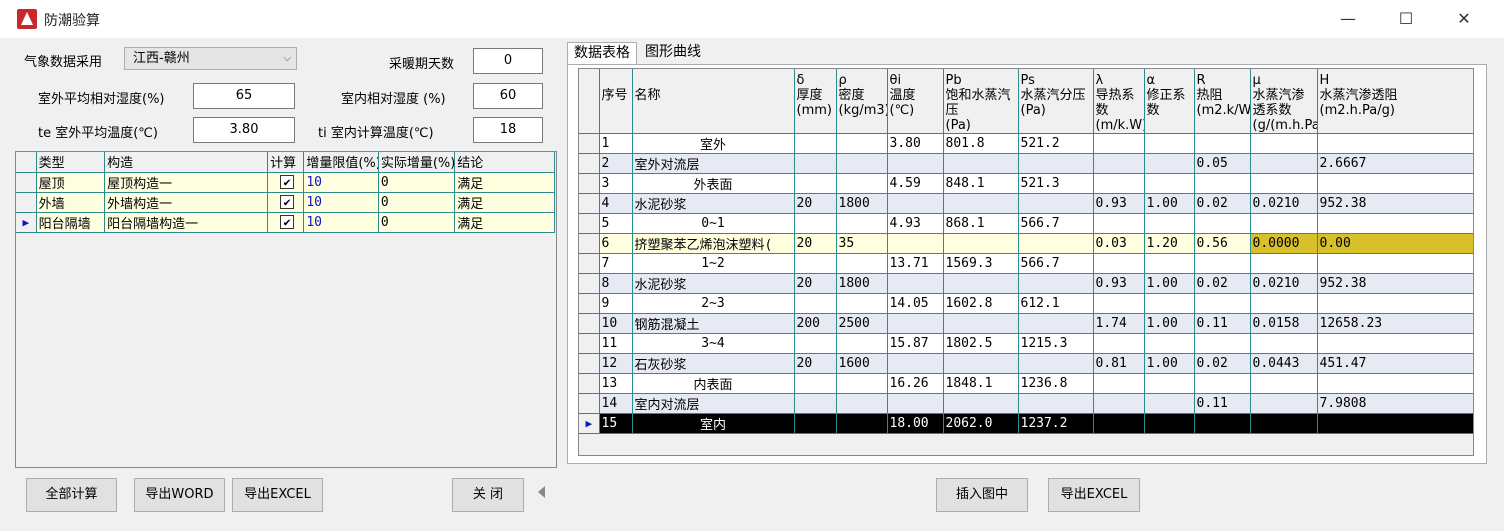 This screenshot has height=531, width=1504. I want to click on insert-chart-button: 插入图中, so click(982, 495).